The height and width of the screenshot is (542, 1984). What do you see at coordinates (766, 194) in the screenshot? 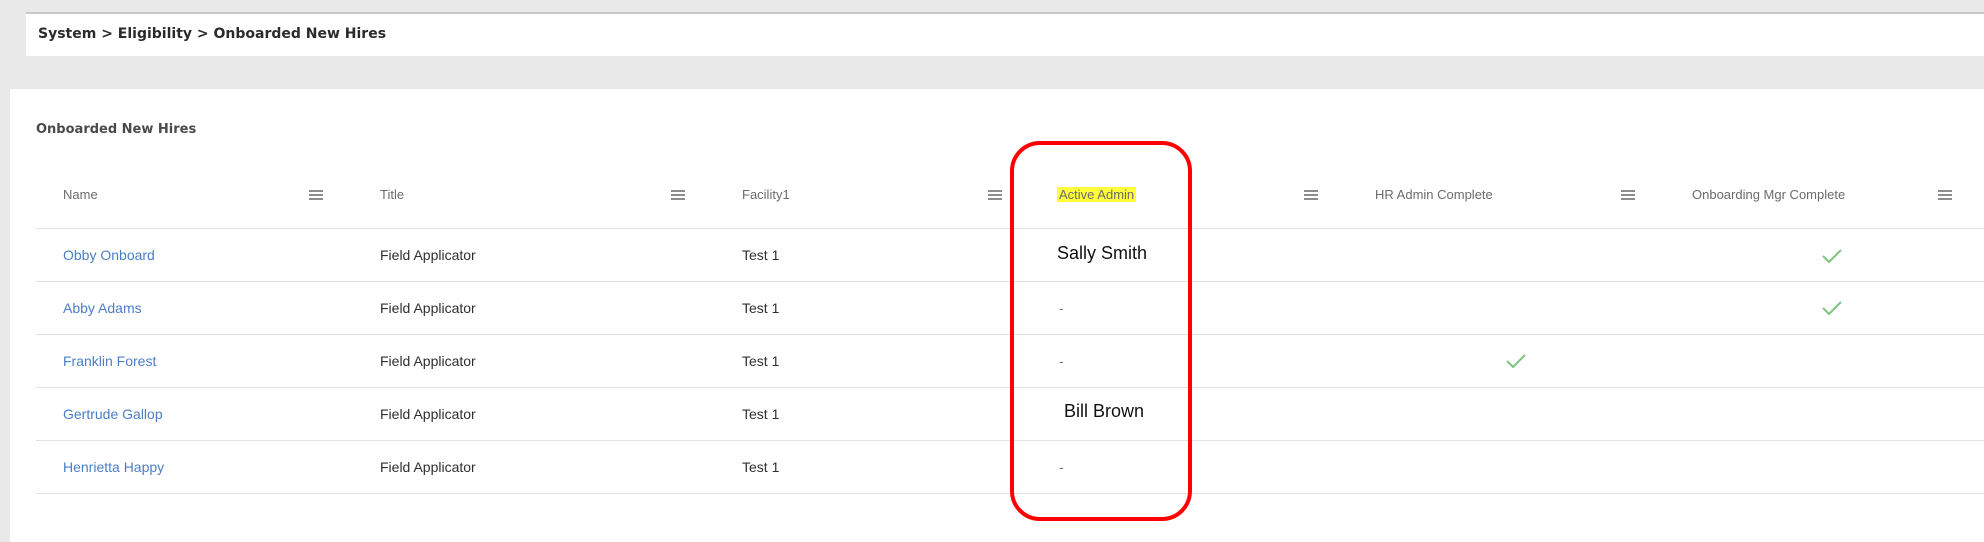
I see `column-header-facility1: Facility1` at bounding box center [766, 194].